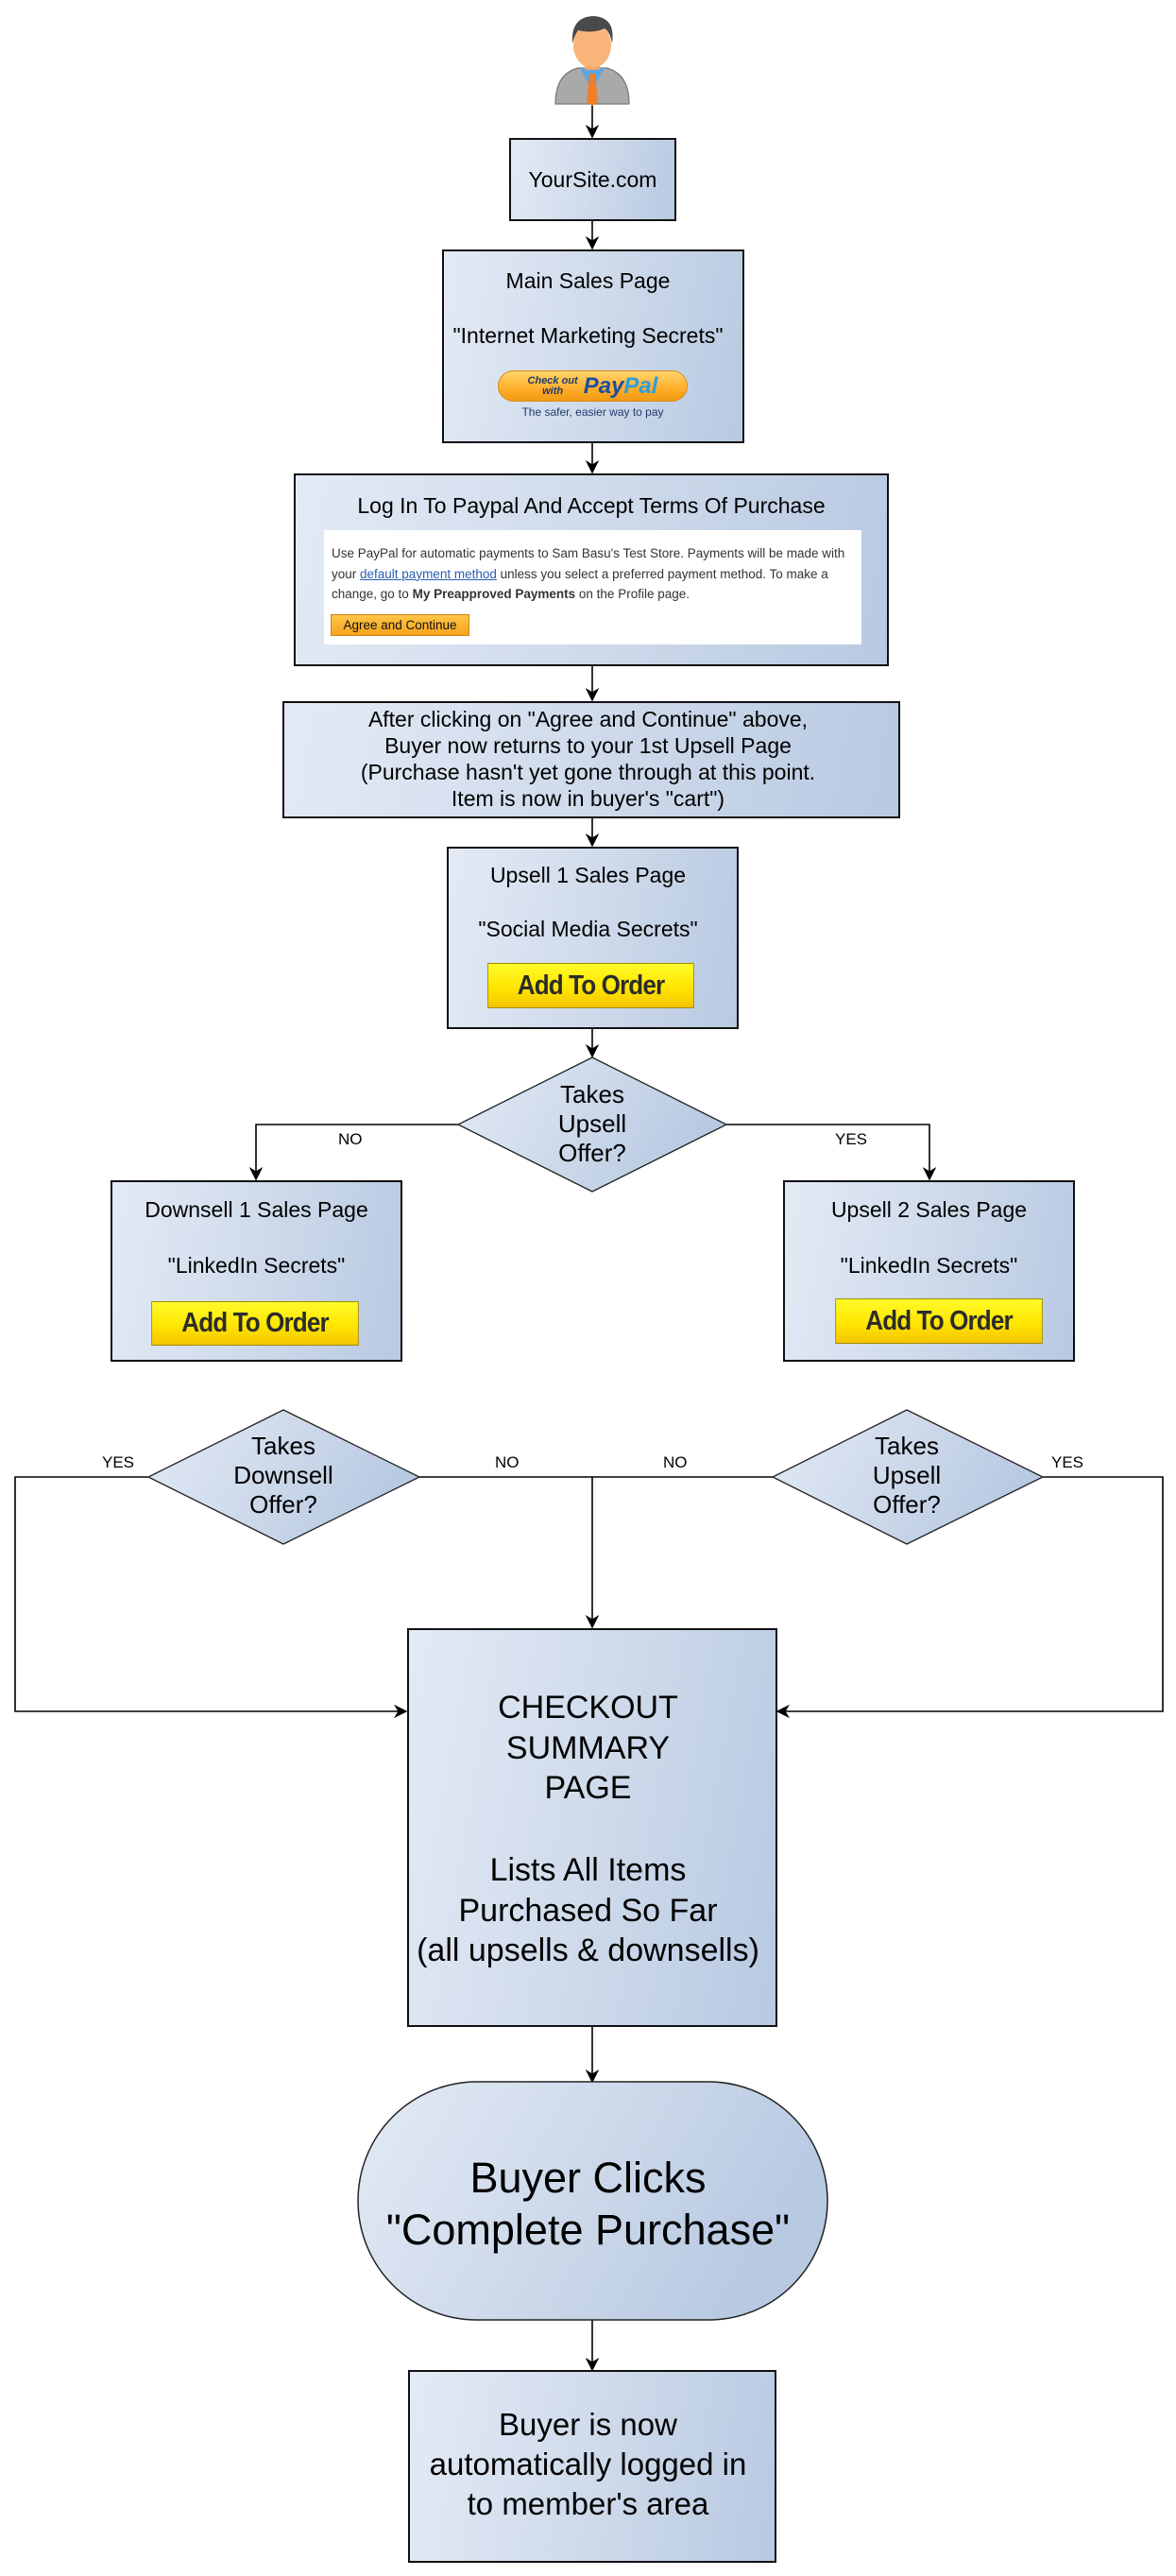 The image size is (1176, 2576). I want to click on decision-2-line-2: Downsell, so click(283, 1475).